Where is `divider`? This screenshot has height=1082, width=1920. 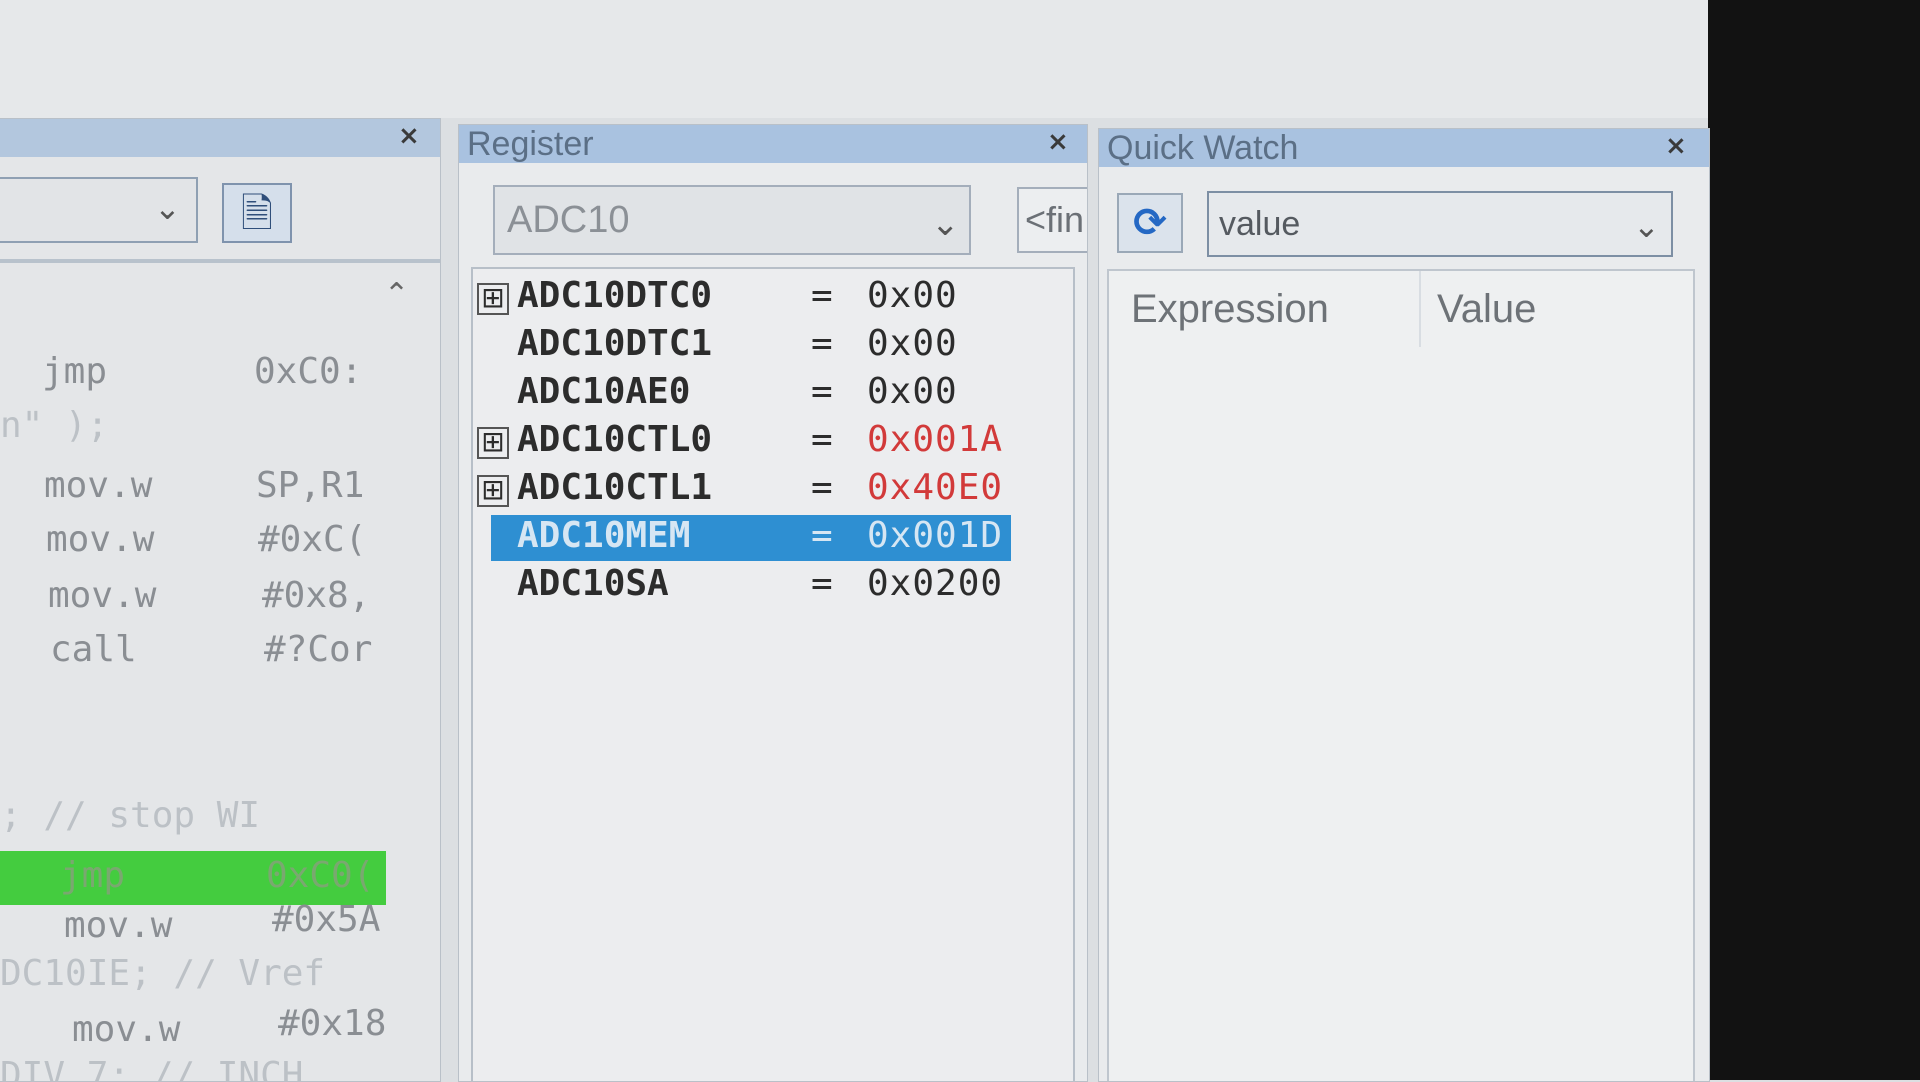
divider is located at coordinates (220, 261).